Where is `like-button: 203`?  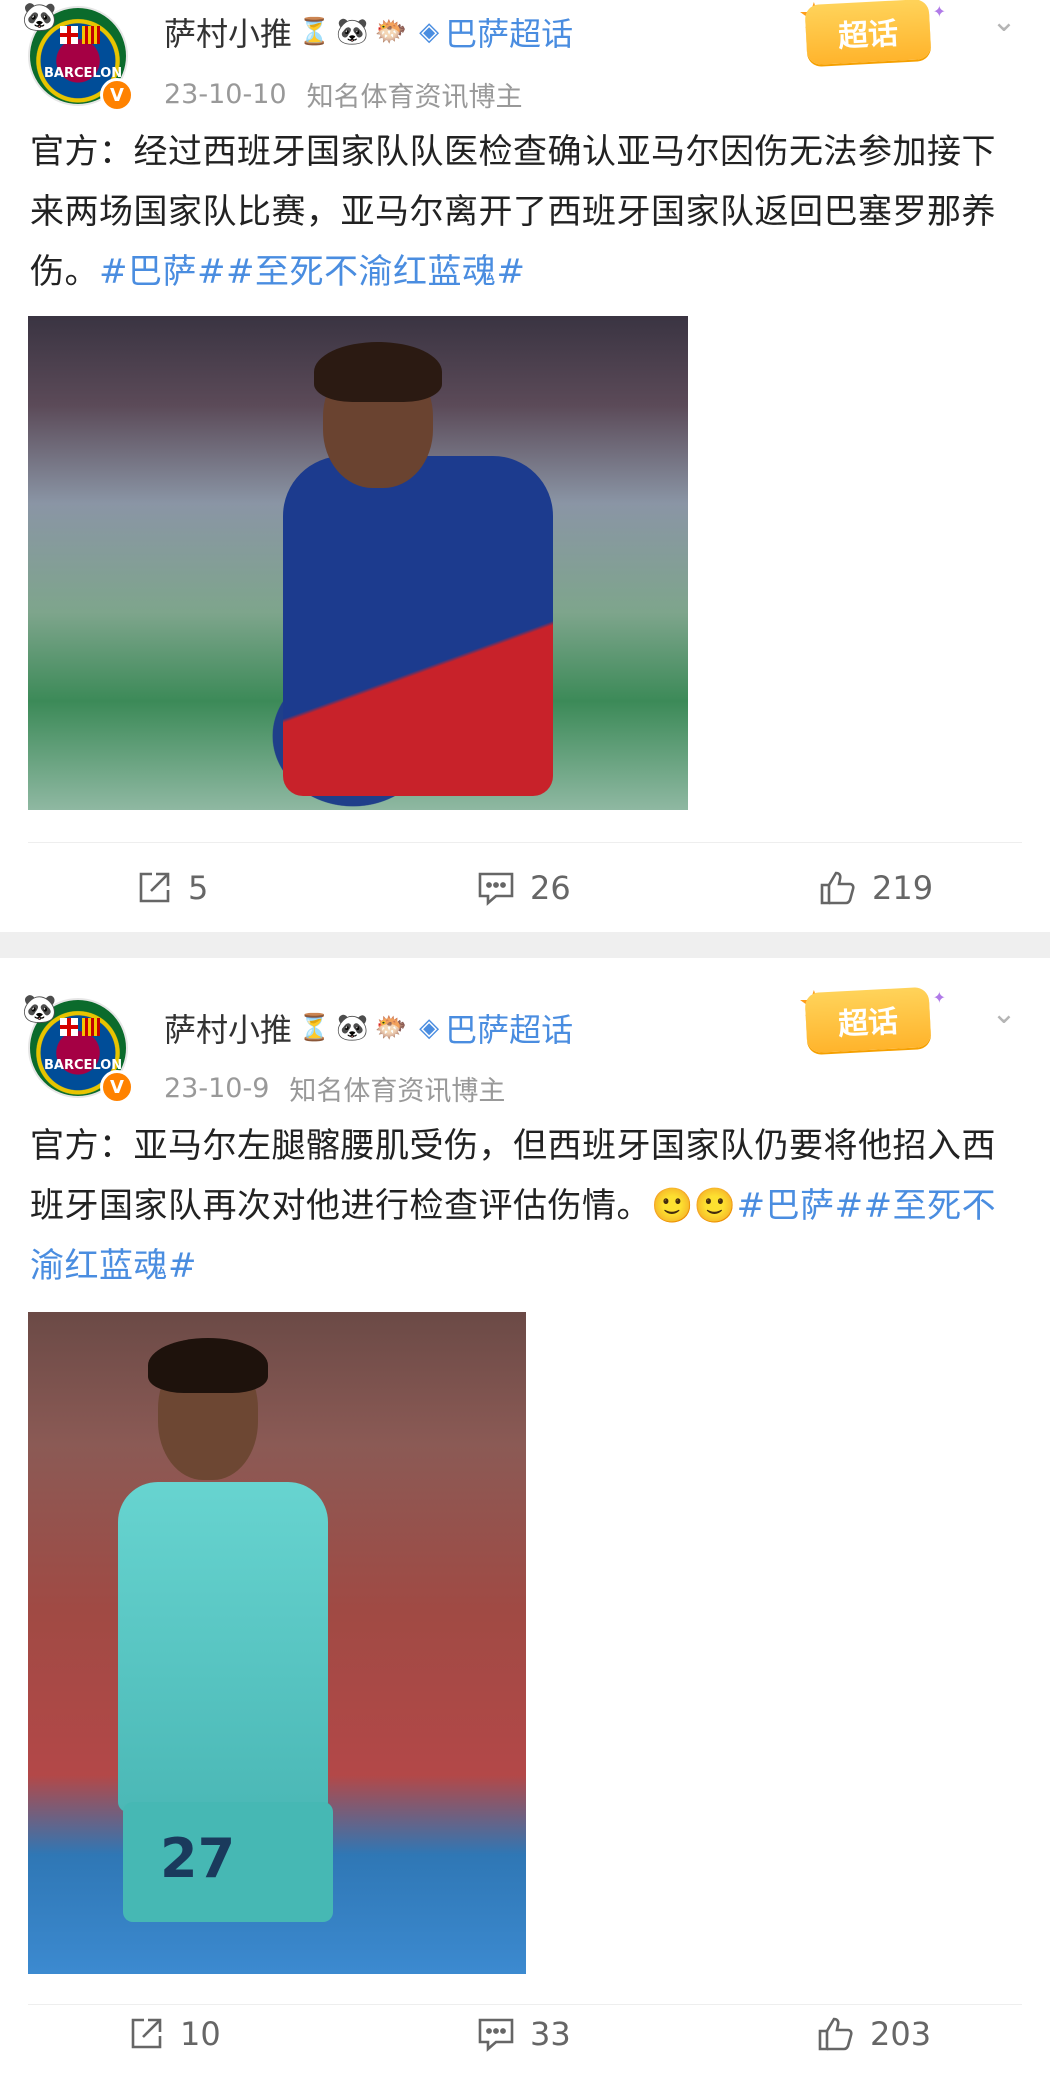
like-button: 203 is located at coordinates (873, 2034).